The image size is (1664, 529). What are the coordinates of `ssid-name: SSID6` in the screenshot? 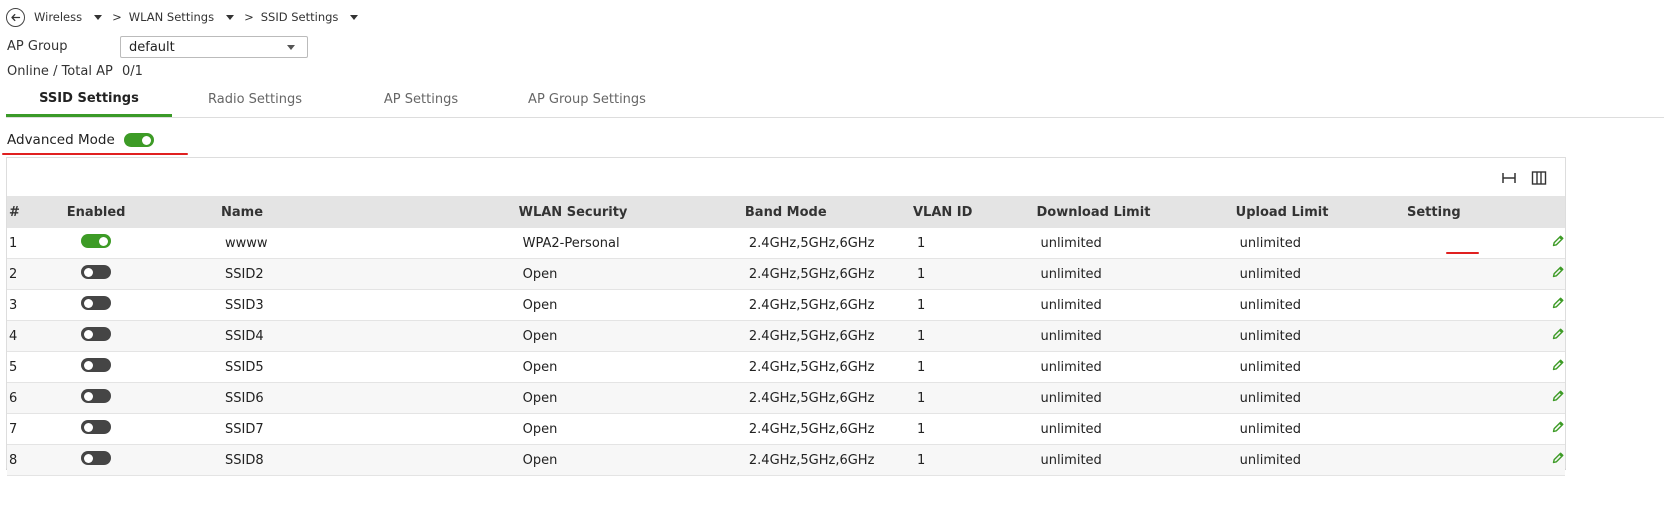 It's located at (370, 398).